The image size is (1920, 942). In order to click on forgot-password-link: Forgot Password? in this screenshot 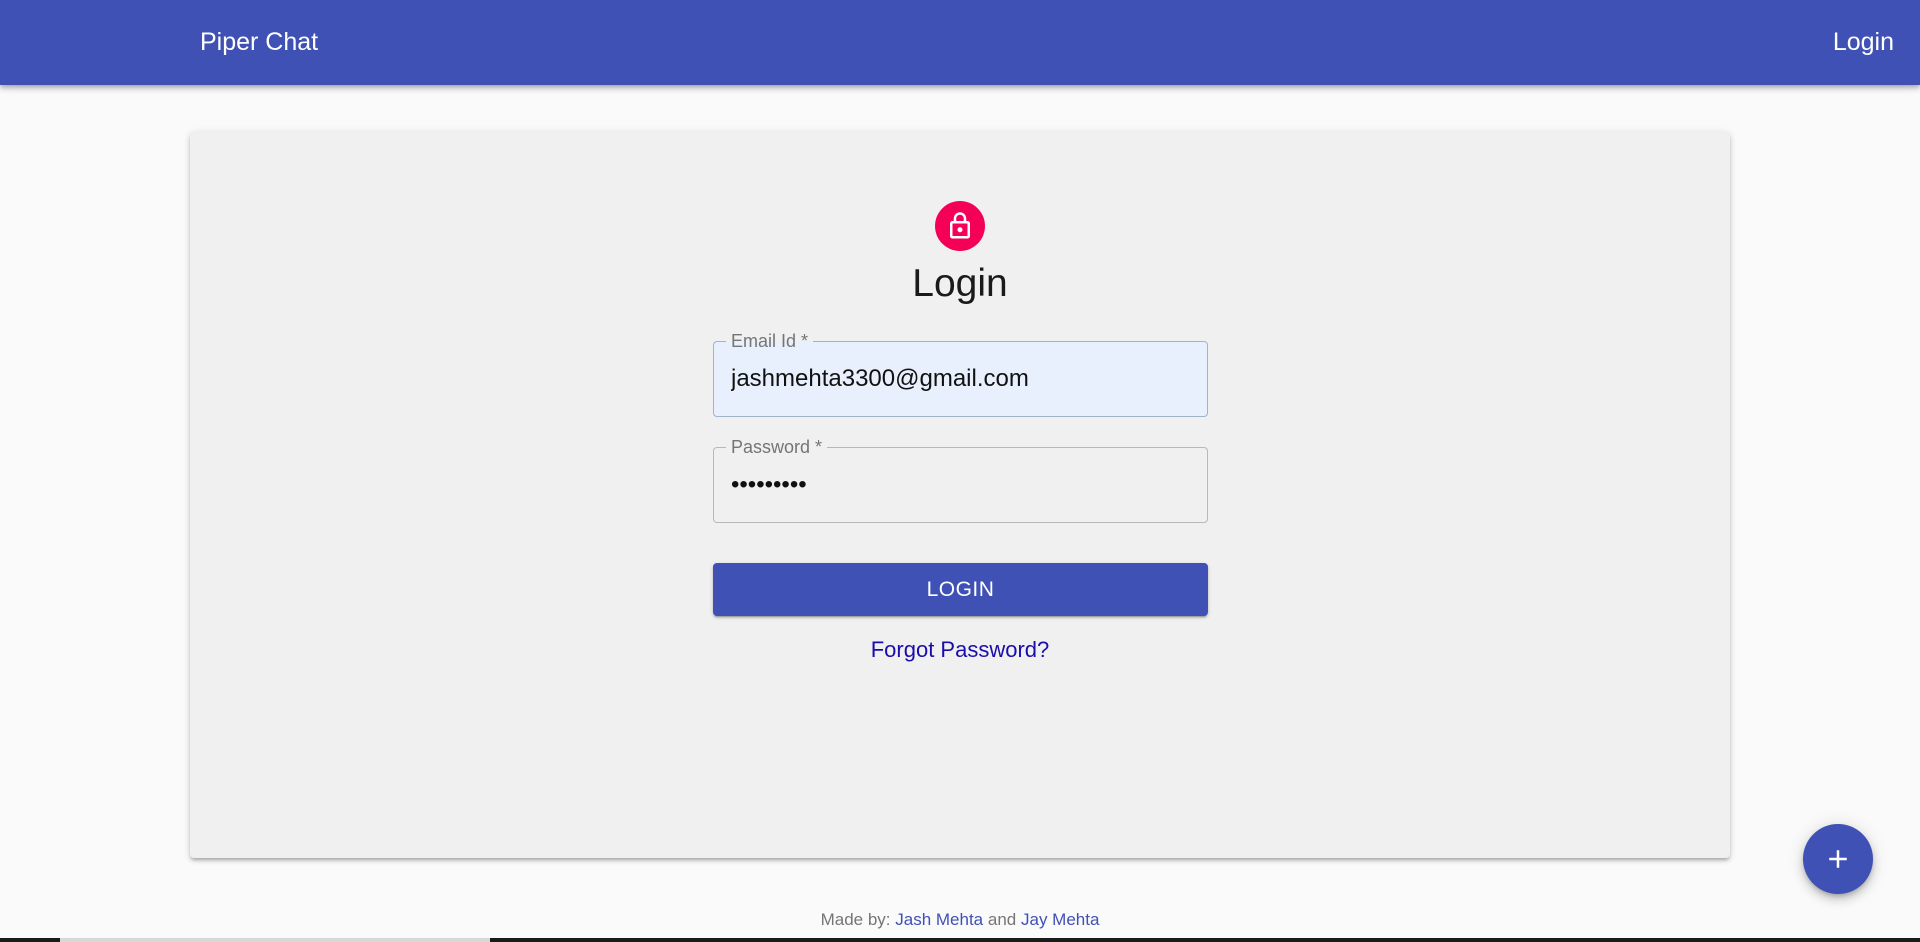, I will do `click(960, 650)`.